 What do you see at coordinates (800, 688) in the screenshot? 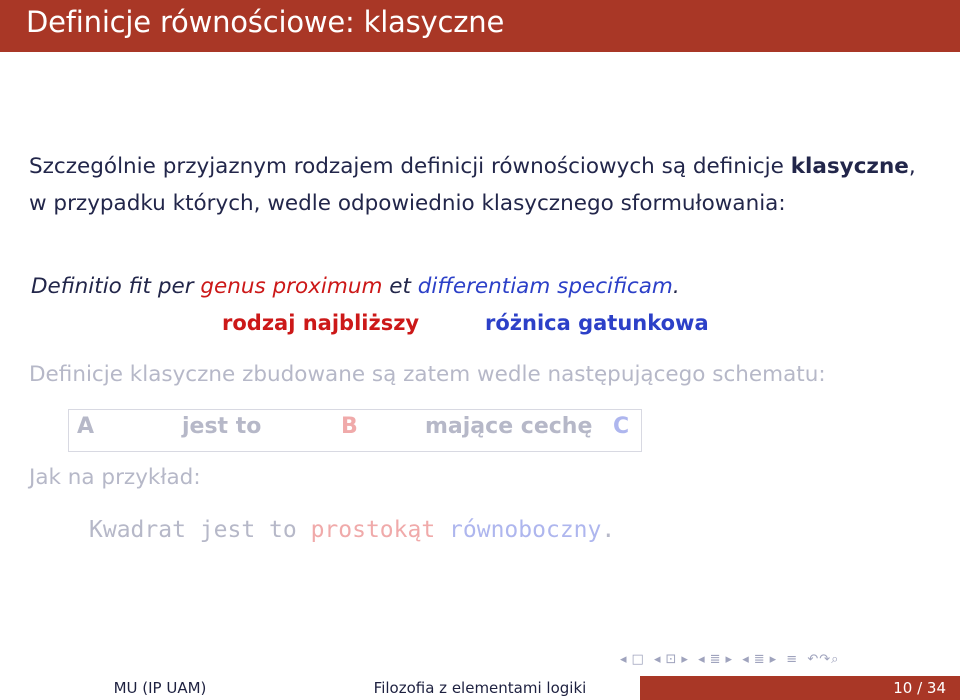
I see `footer-page-number: 10 / 34` at bounding box center [800, 688].